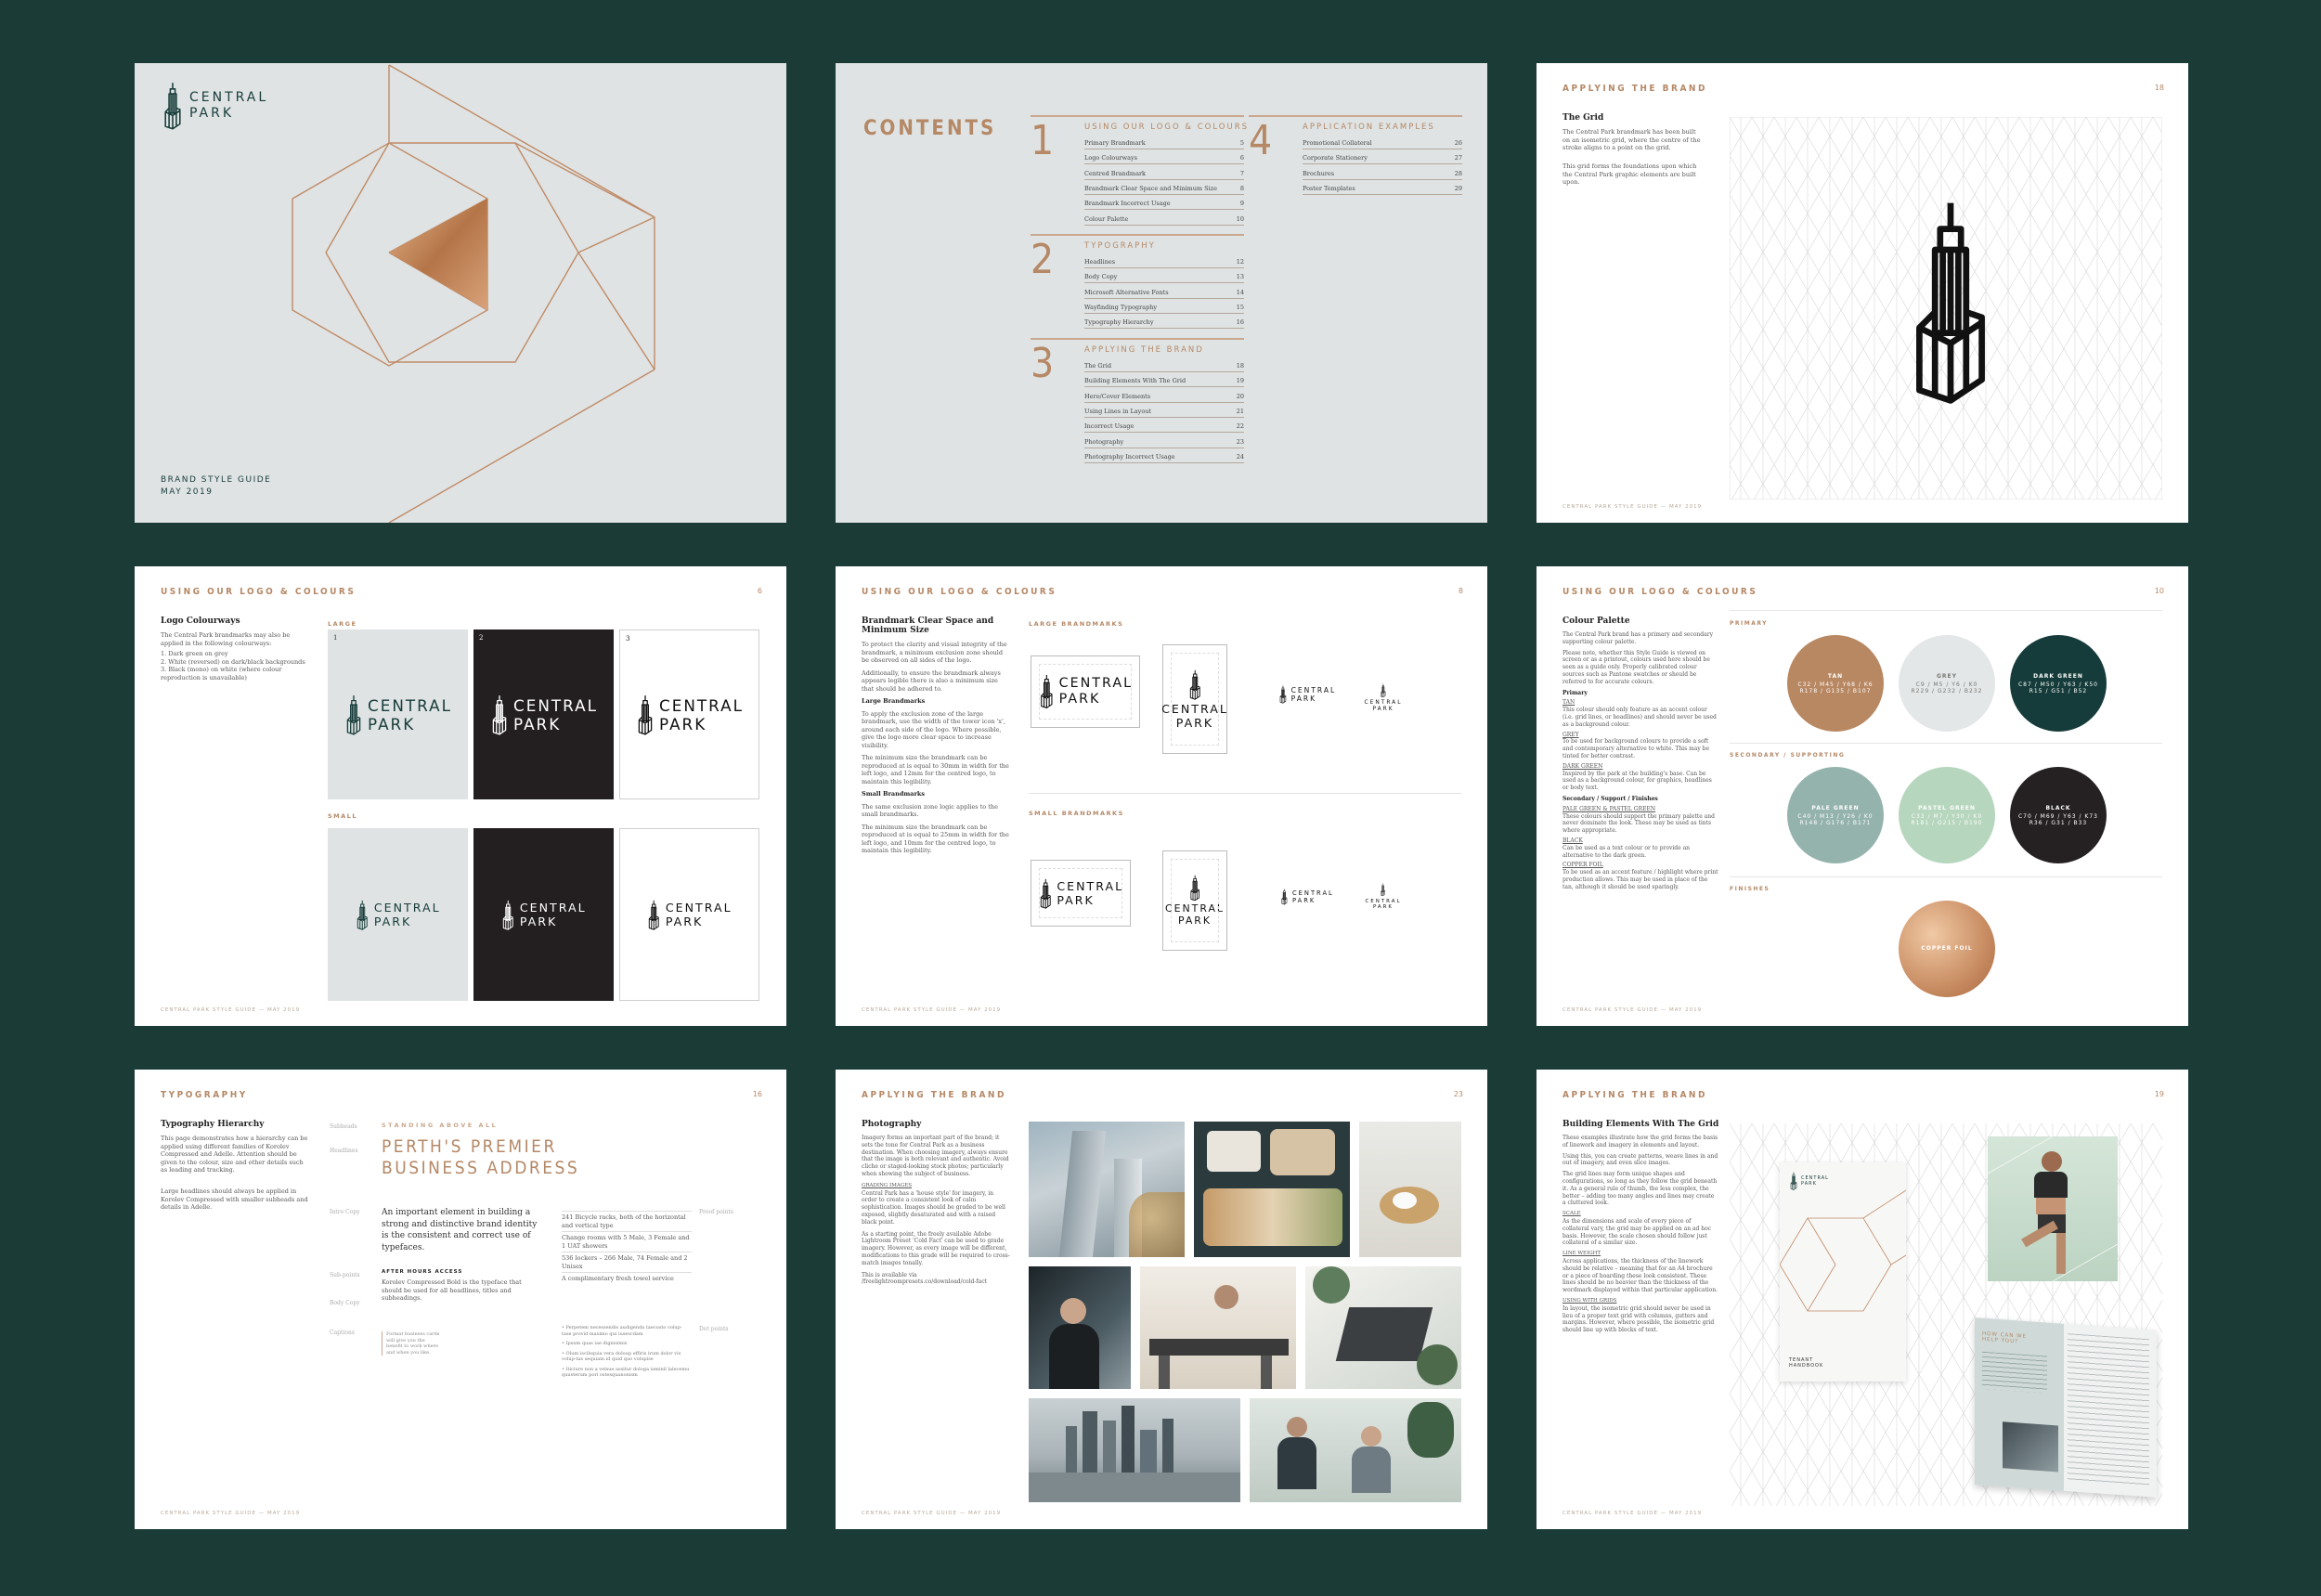 The height and width of the screenshot is (1596, 2321). Describe the element at coordinates (1583, 118) in the screenshot. I see `section-title: The Grid` at that location.